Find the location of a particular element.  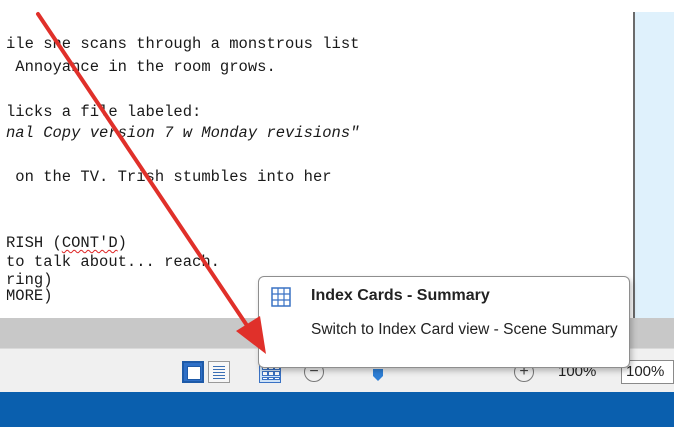

script-line: on the TV. Trish stumbles into her is located at coordinates (169, 177).